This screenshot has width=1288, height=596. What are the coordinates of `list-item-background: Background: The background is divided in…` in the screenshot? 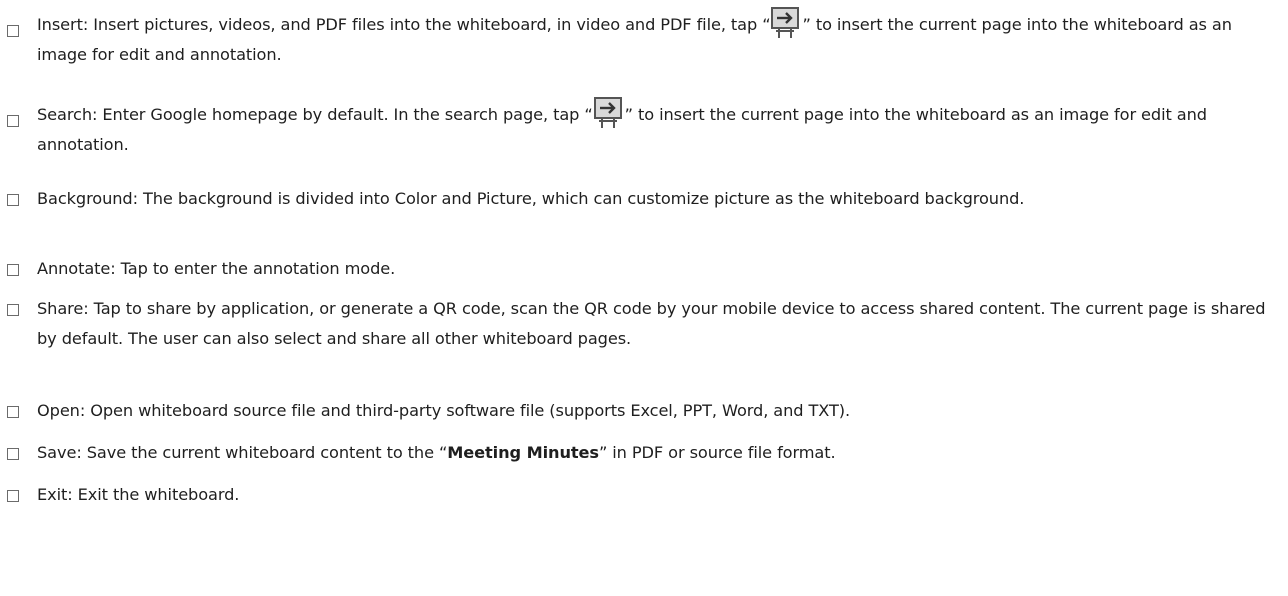 It's located at (644, 214).